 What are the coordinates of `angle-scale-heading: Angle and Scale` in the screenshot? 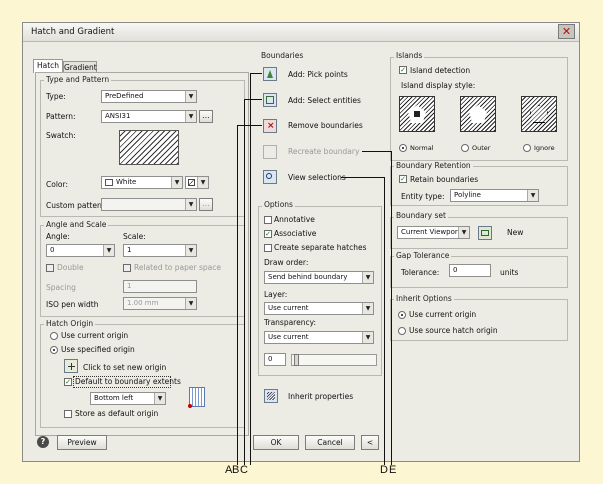 It's located at (76, 225).